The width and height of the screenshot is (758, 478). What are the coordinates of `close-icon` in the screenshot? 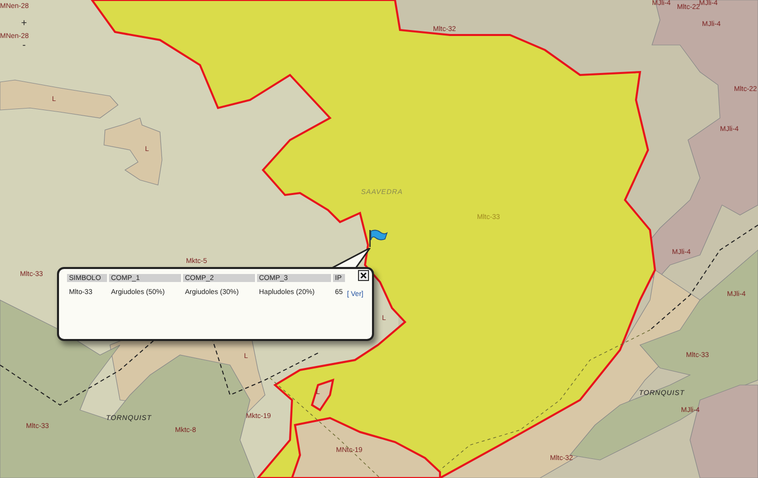 It's located at (363, 275).